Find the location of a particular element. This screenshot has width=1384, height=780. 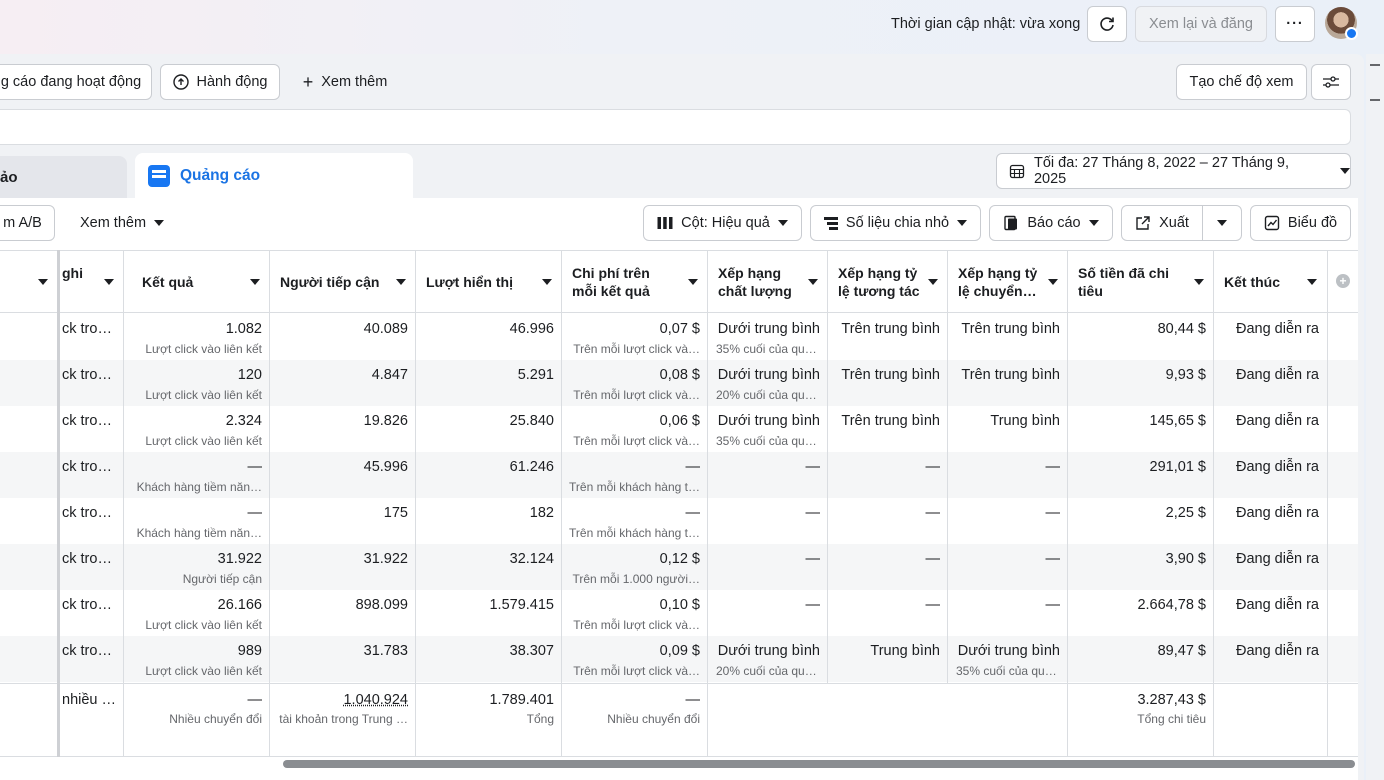

cell-conv: — is located at coordinates (1008, 475).